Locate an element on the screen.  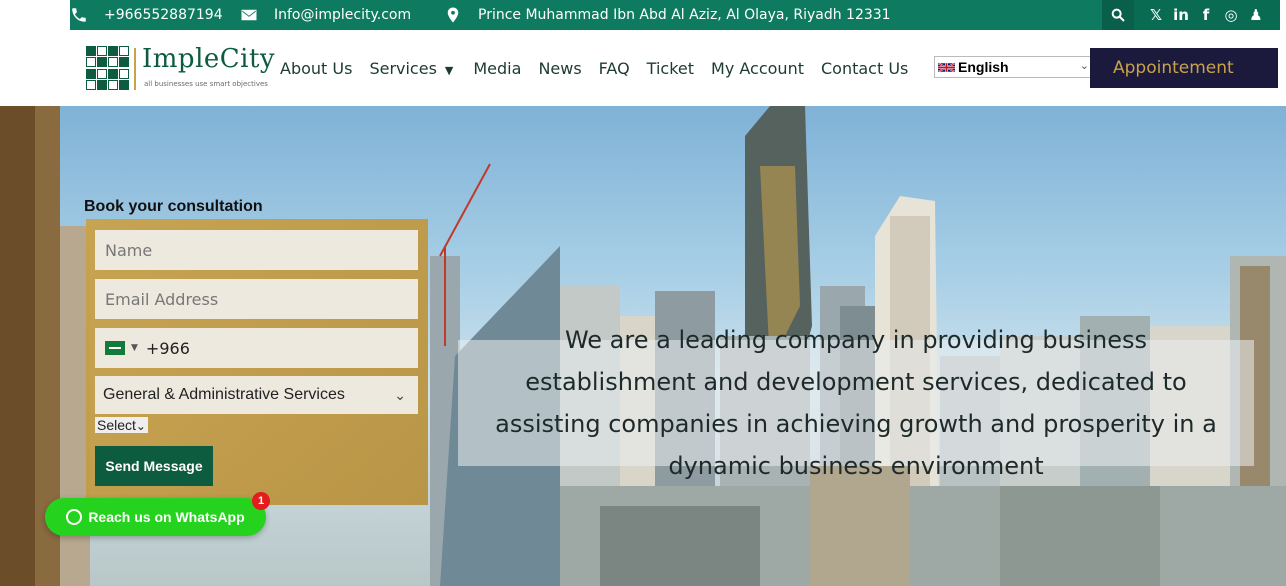
map-pin-icon is located at coordinates (453, 15).